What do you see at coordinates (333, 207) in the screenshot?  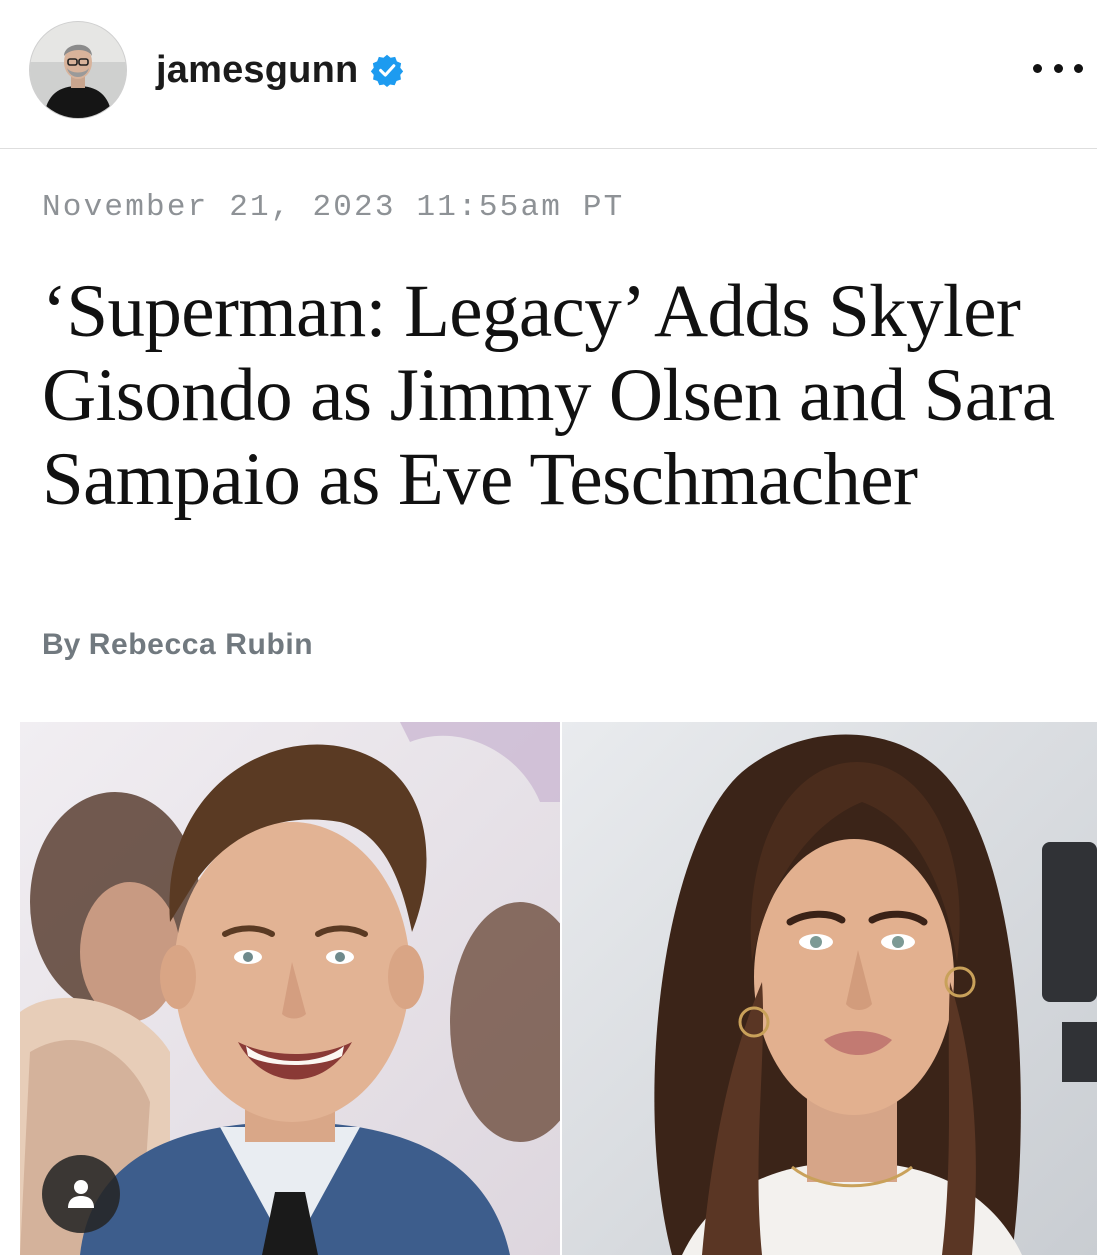 I see `article-dateline: November 21, 2023 11:55am PT` at bounding box center [333, 207].